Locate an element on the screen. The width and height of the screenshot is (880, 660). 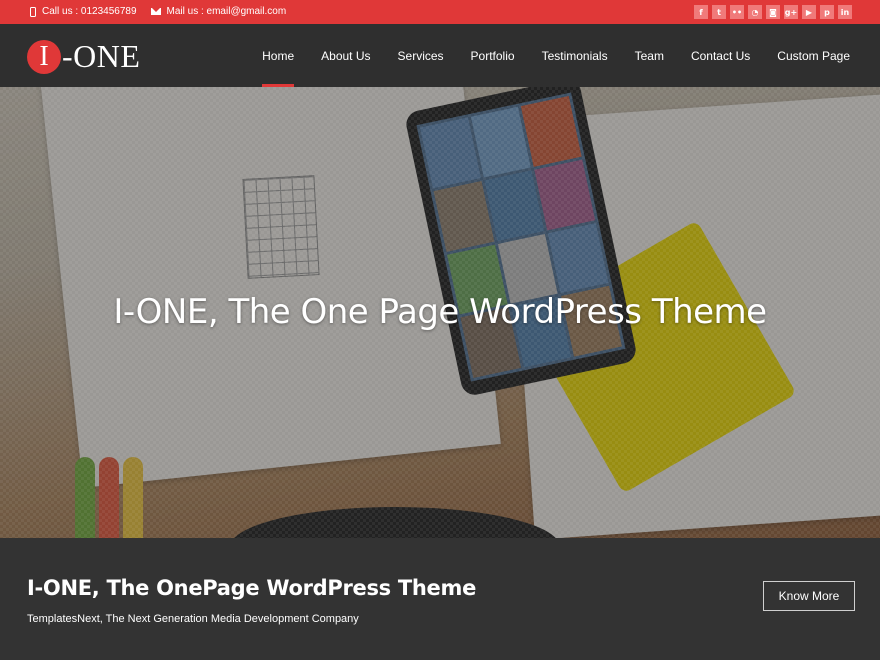
flickr-icon: •• is located at coordinates (737, 12).